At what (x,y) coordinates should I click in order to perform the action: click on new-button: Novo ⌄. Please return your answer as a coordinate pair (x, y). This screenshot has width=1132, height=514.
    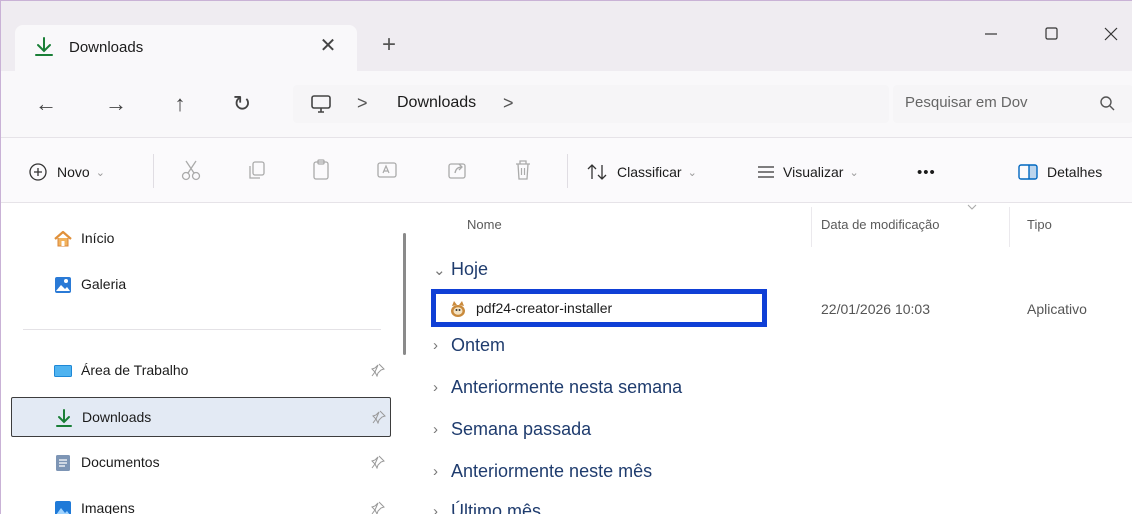
    Looking at the image, I should click on (66, 172).